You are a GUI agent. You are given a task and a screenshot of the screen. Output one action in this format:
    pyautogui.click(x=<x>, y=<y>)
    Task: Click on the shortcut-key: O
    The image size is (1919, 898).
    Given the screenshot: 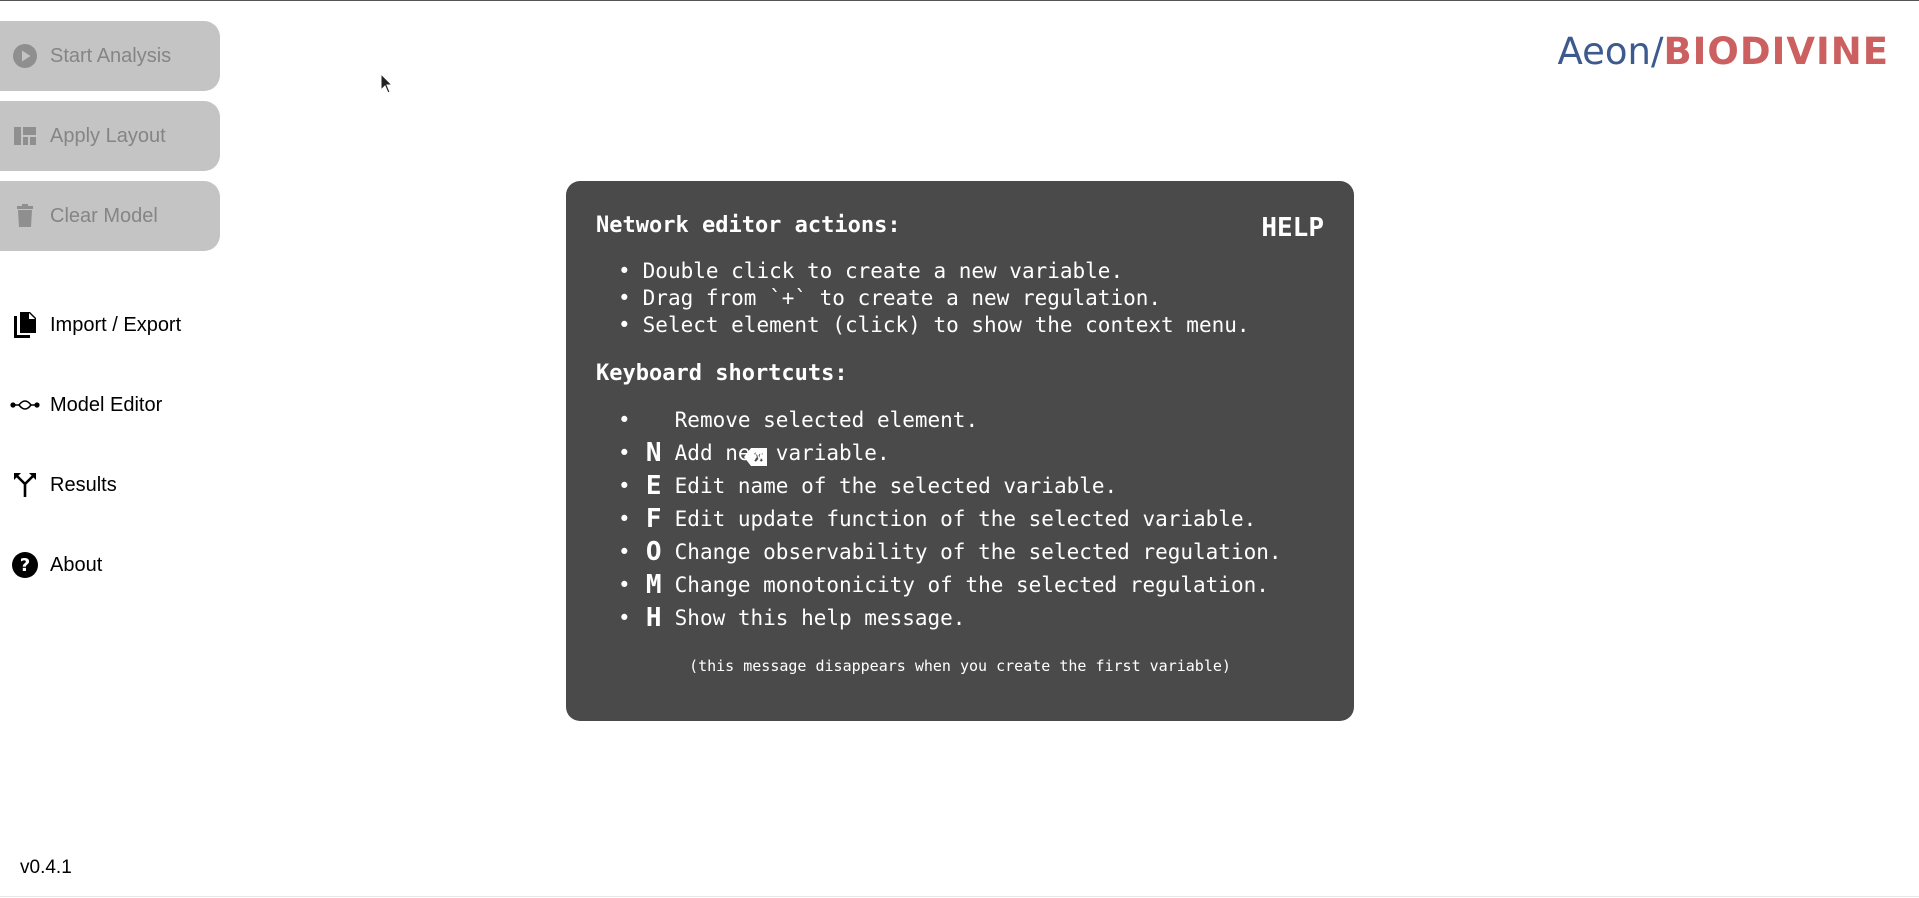 What is the action you would take?
    pyautogui.click(x=653, y=552)
    